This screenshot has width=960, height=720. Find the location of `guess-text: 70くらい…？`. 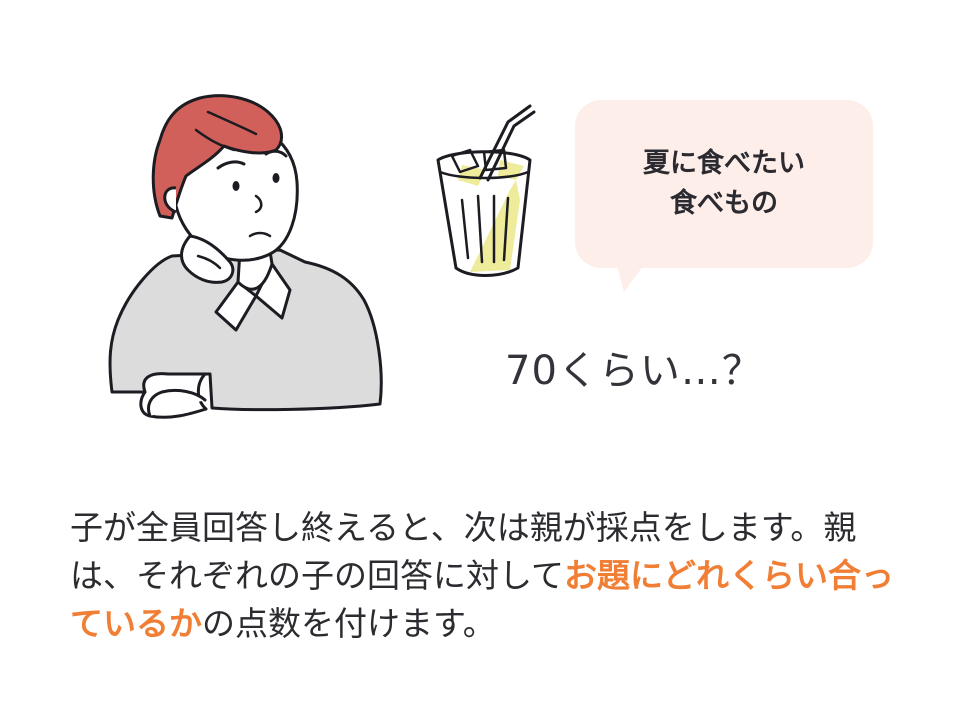

guess-text: 70くらい…？ is located at coordinates (634, 371).